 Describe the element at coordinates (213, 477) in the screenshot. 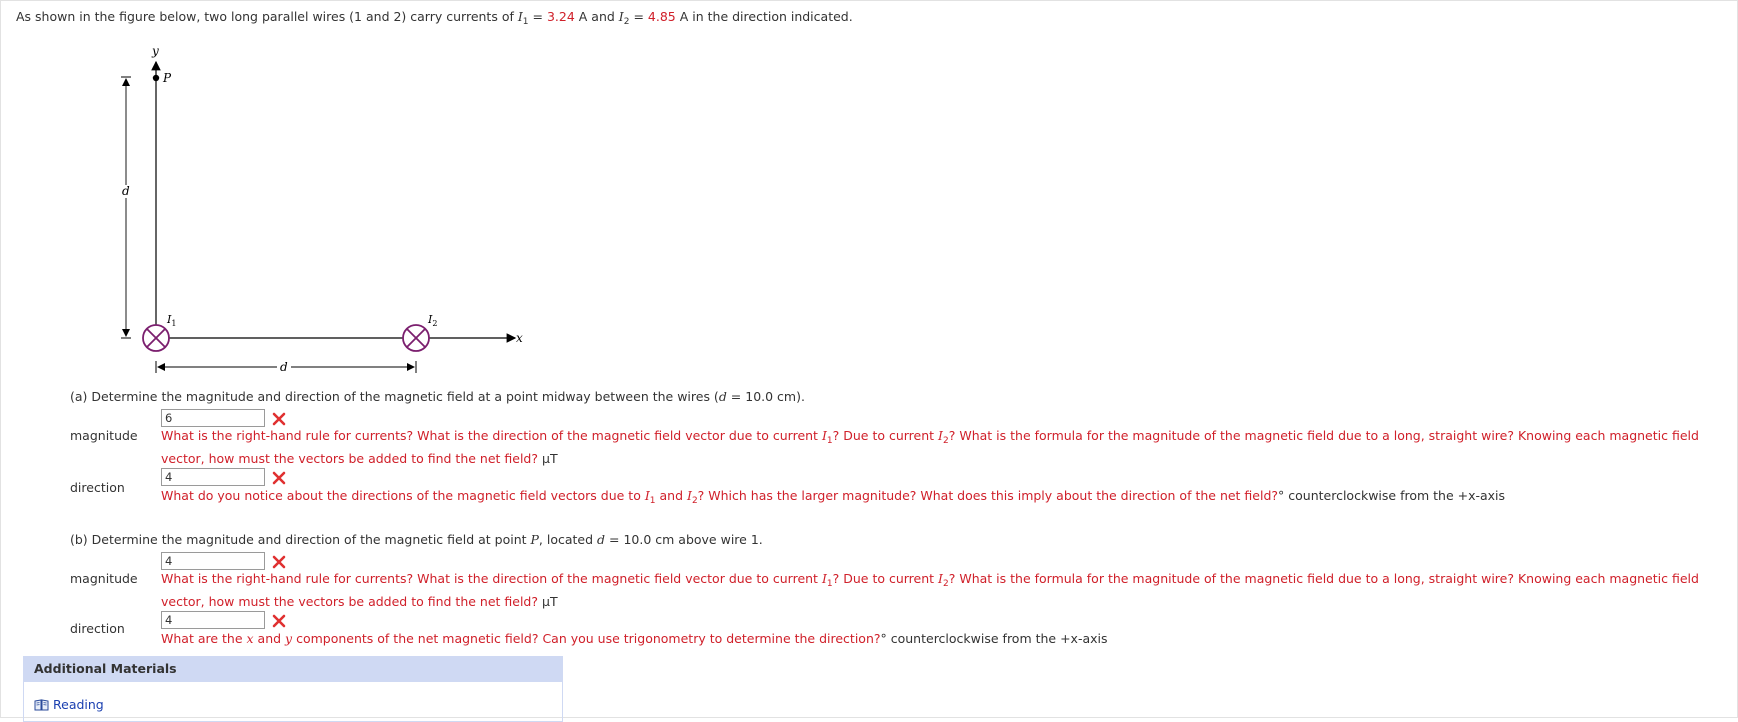

I see `part-a-direction-input` at that location.